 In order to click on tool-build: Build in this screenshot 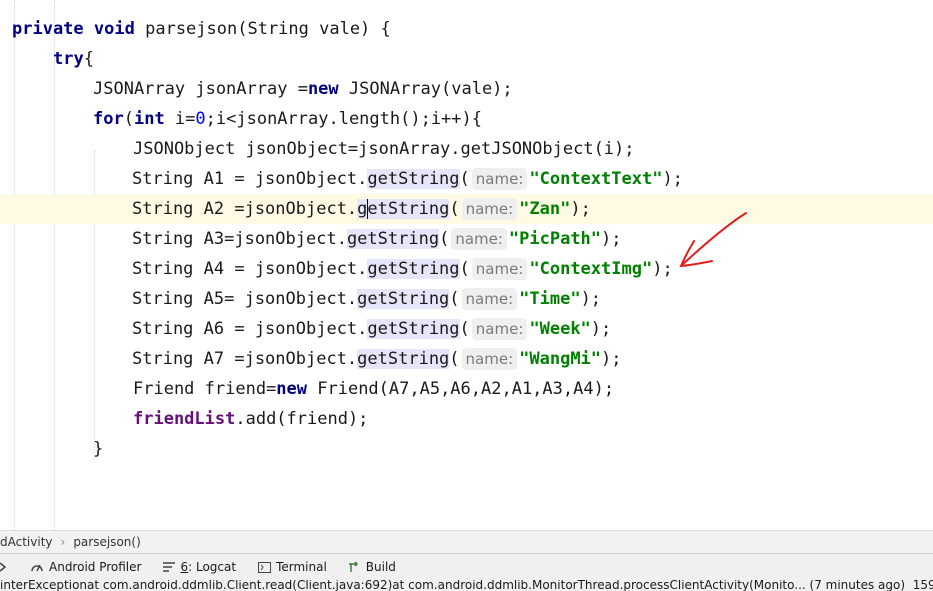, I will do `click(372, 567)`.